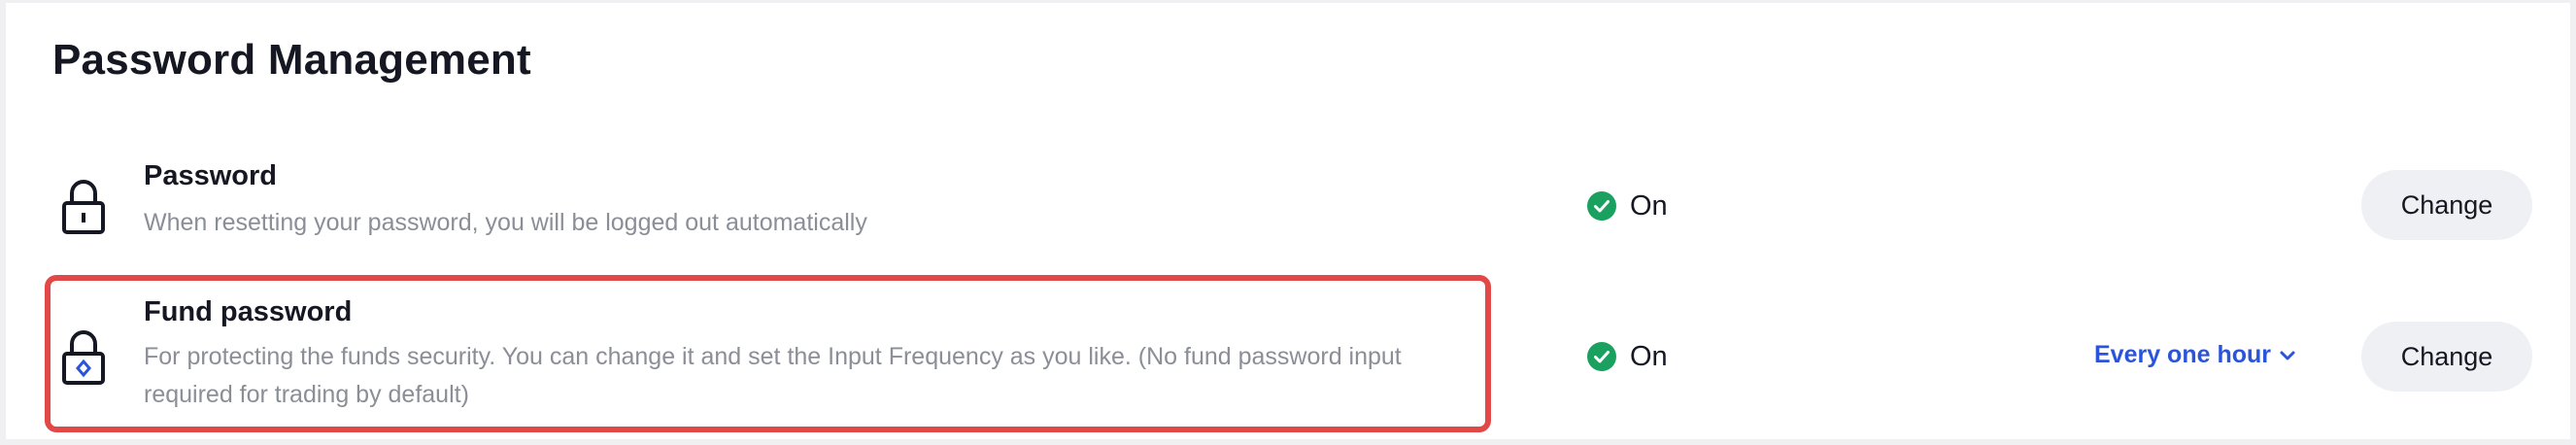 The width and height of the screenshot is (2576, 445). I want to click on password-status-label: On, so click(1649, 205).